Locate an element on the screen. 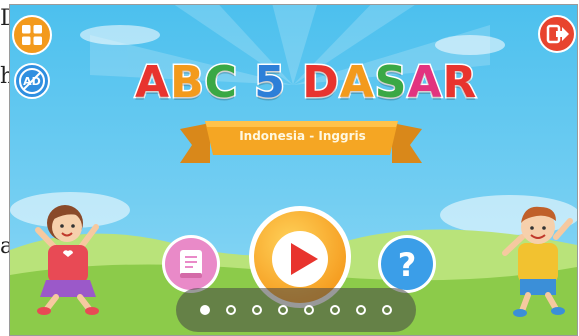 This screenshot has width=579, height=336. book-icon is located at coordinates (191, 264).